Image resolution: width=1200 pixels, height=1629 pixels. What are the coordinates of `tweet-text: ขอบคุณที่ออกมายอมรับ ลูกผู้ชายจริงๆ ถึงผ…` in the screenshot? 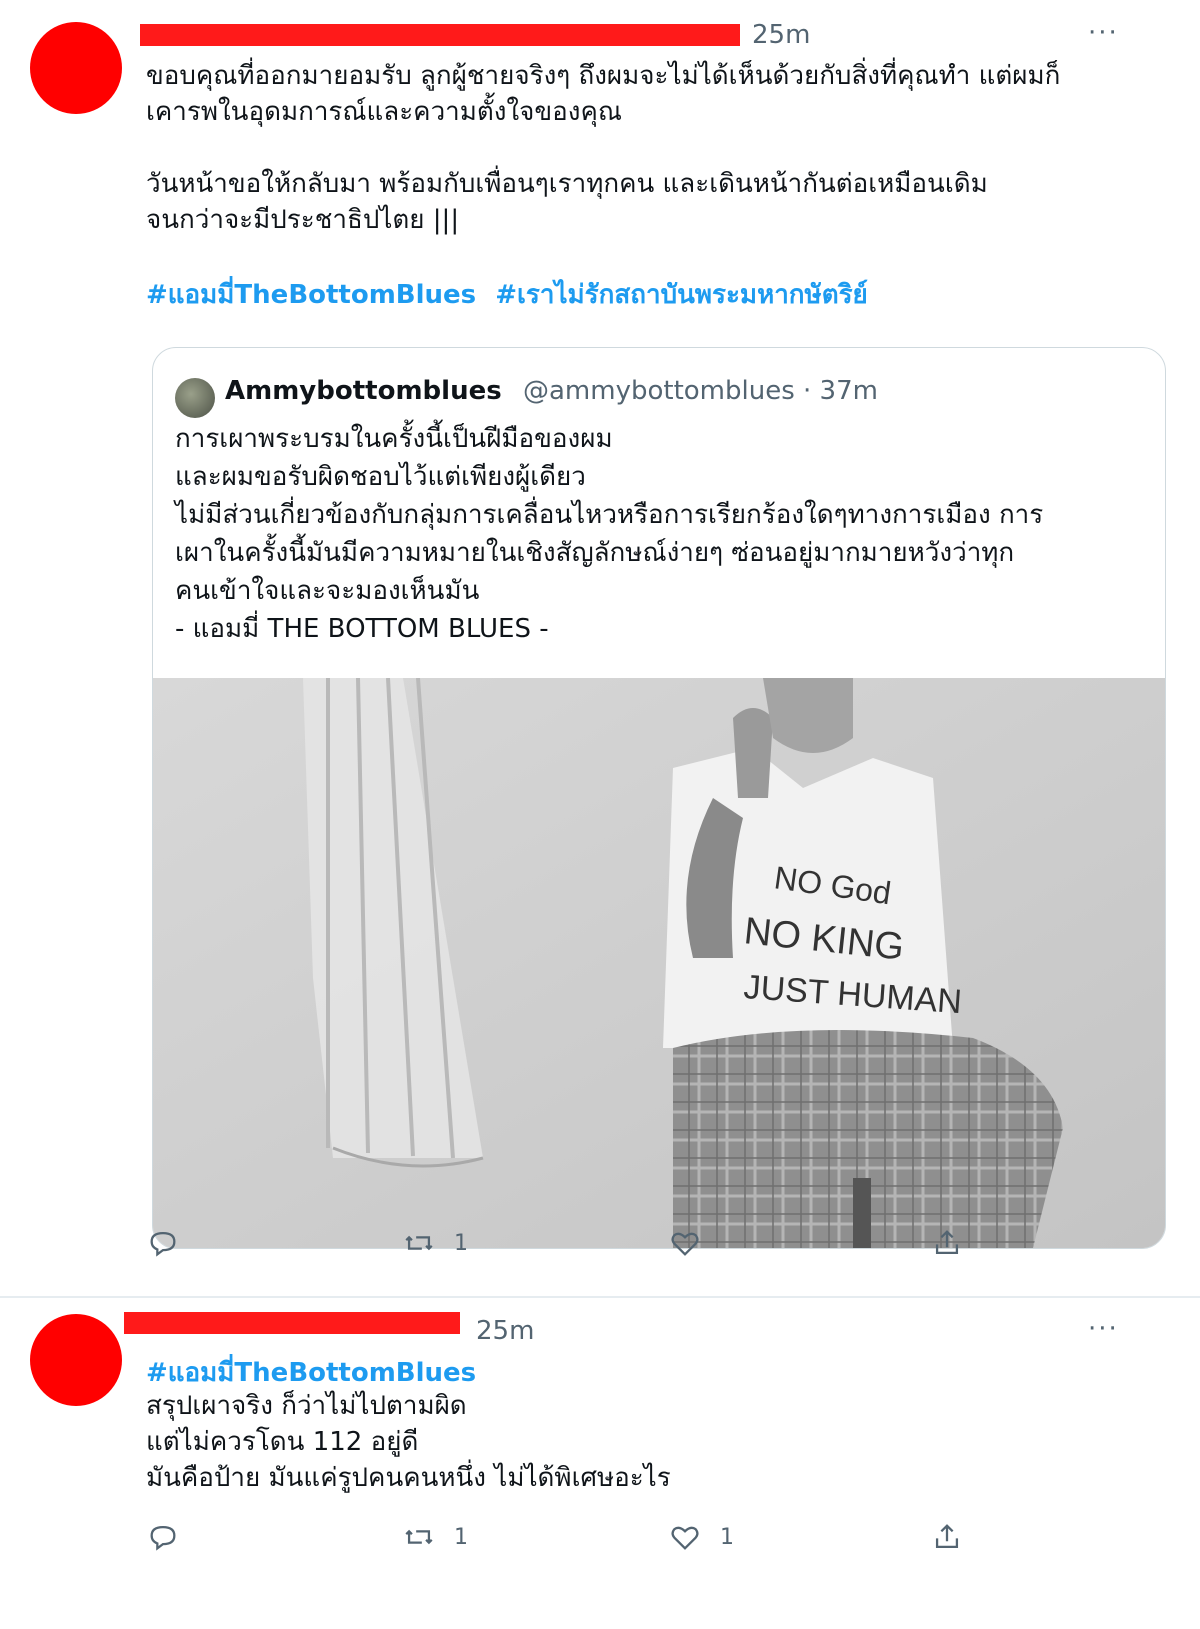 It's located at (603, 148).